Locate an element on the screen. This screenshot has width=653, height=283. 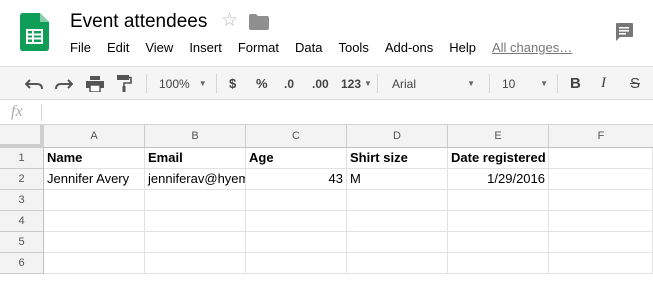
redo-button is located at coordinates (64, 83).